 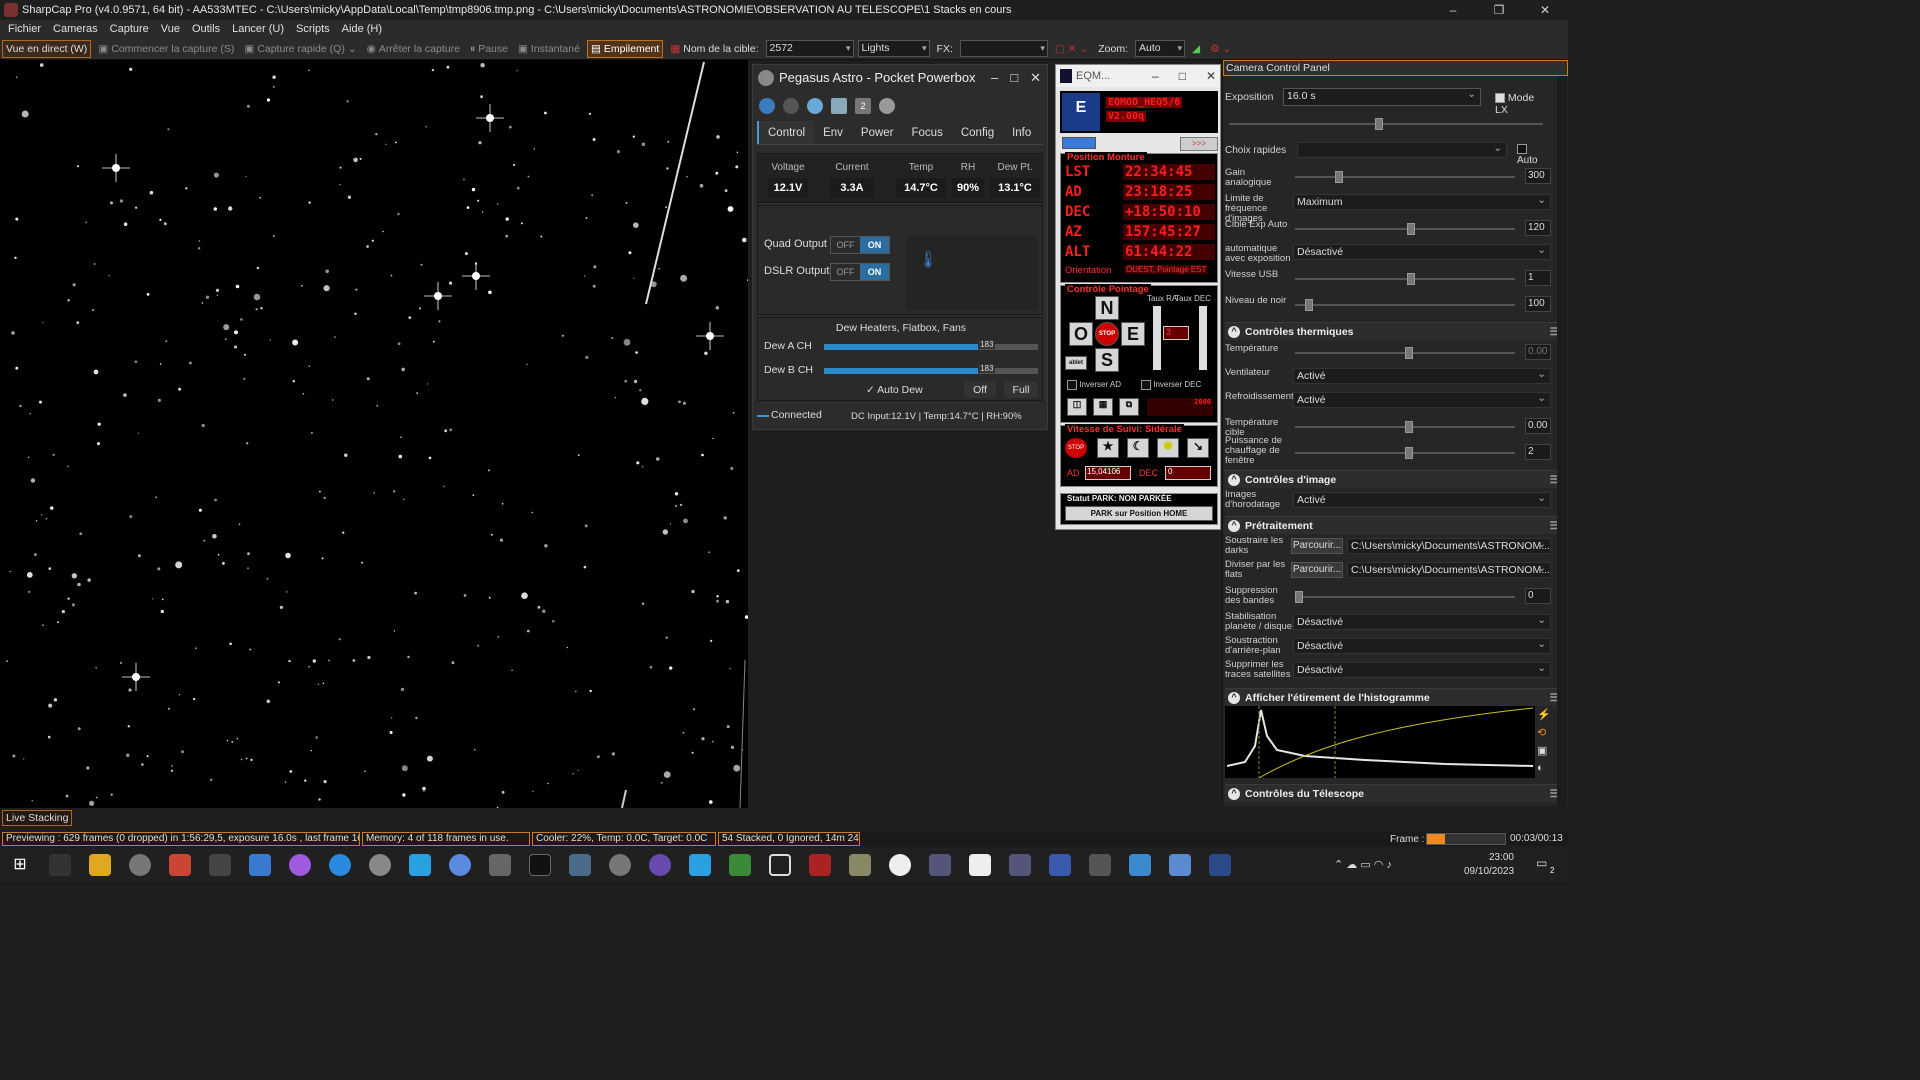 I want to click on tablet-button: ablet, so click(x=1076, y=363).